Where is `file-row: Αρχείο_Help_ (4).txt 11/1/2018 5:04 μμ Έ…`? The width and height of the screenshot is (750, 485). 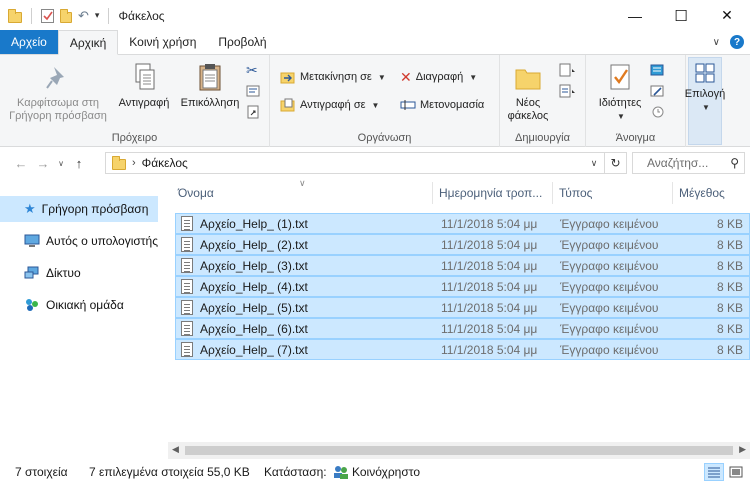 file-row: Αρχείο_Help_ (4).txt 11/1/2018 5:04 μμ Έ… is located at coordinates (462, 286).